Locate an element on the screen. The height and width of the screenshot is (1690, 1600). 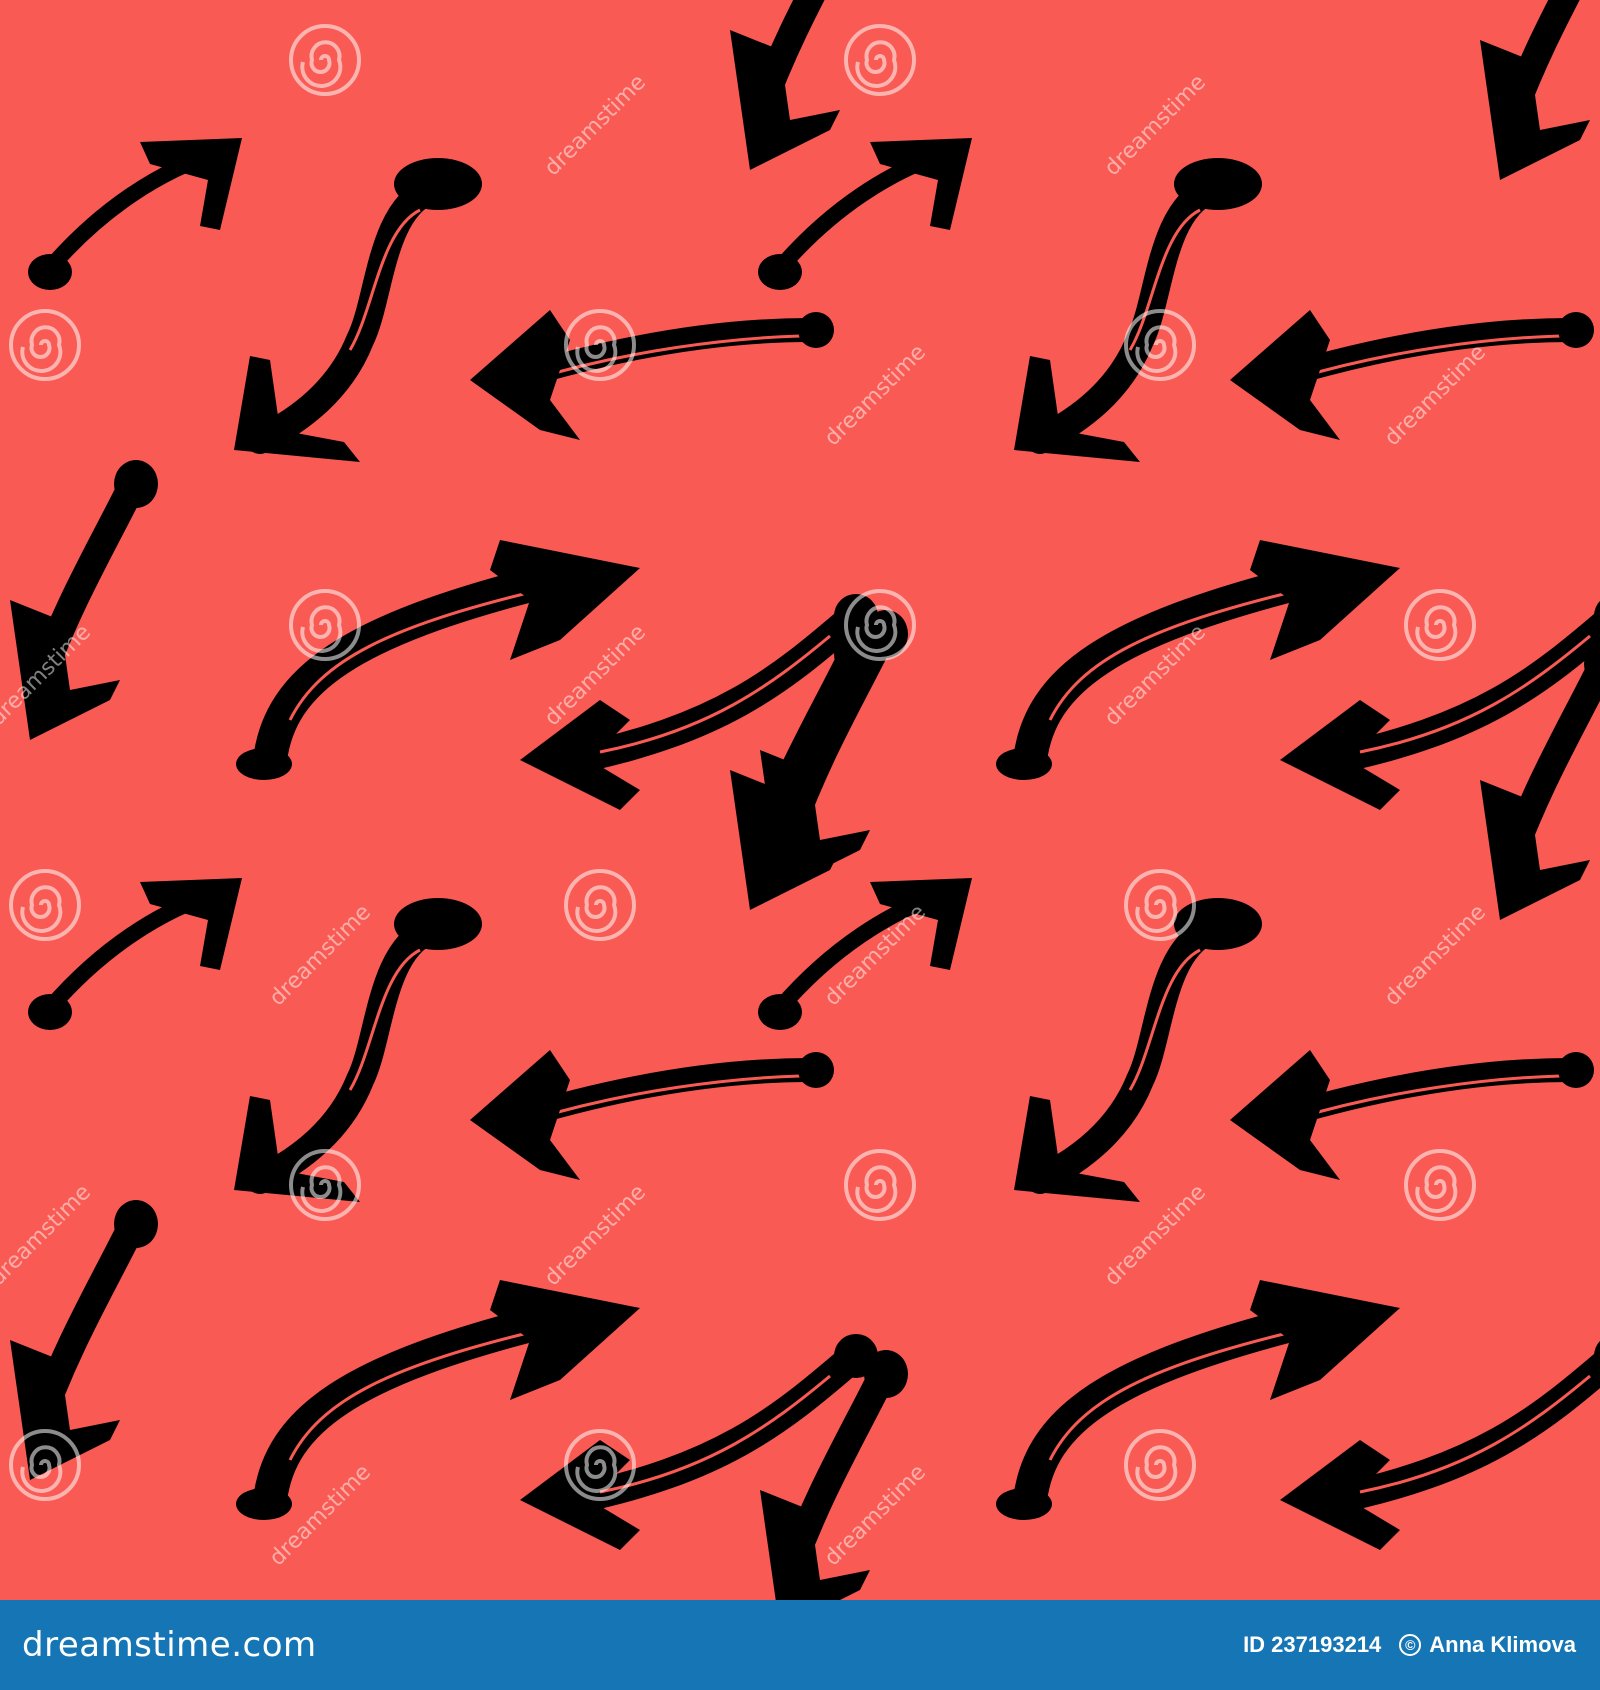
footer-logo: dreamstime.com is located at coordinates (169, 1645).